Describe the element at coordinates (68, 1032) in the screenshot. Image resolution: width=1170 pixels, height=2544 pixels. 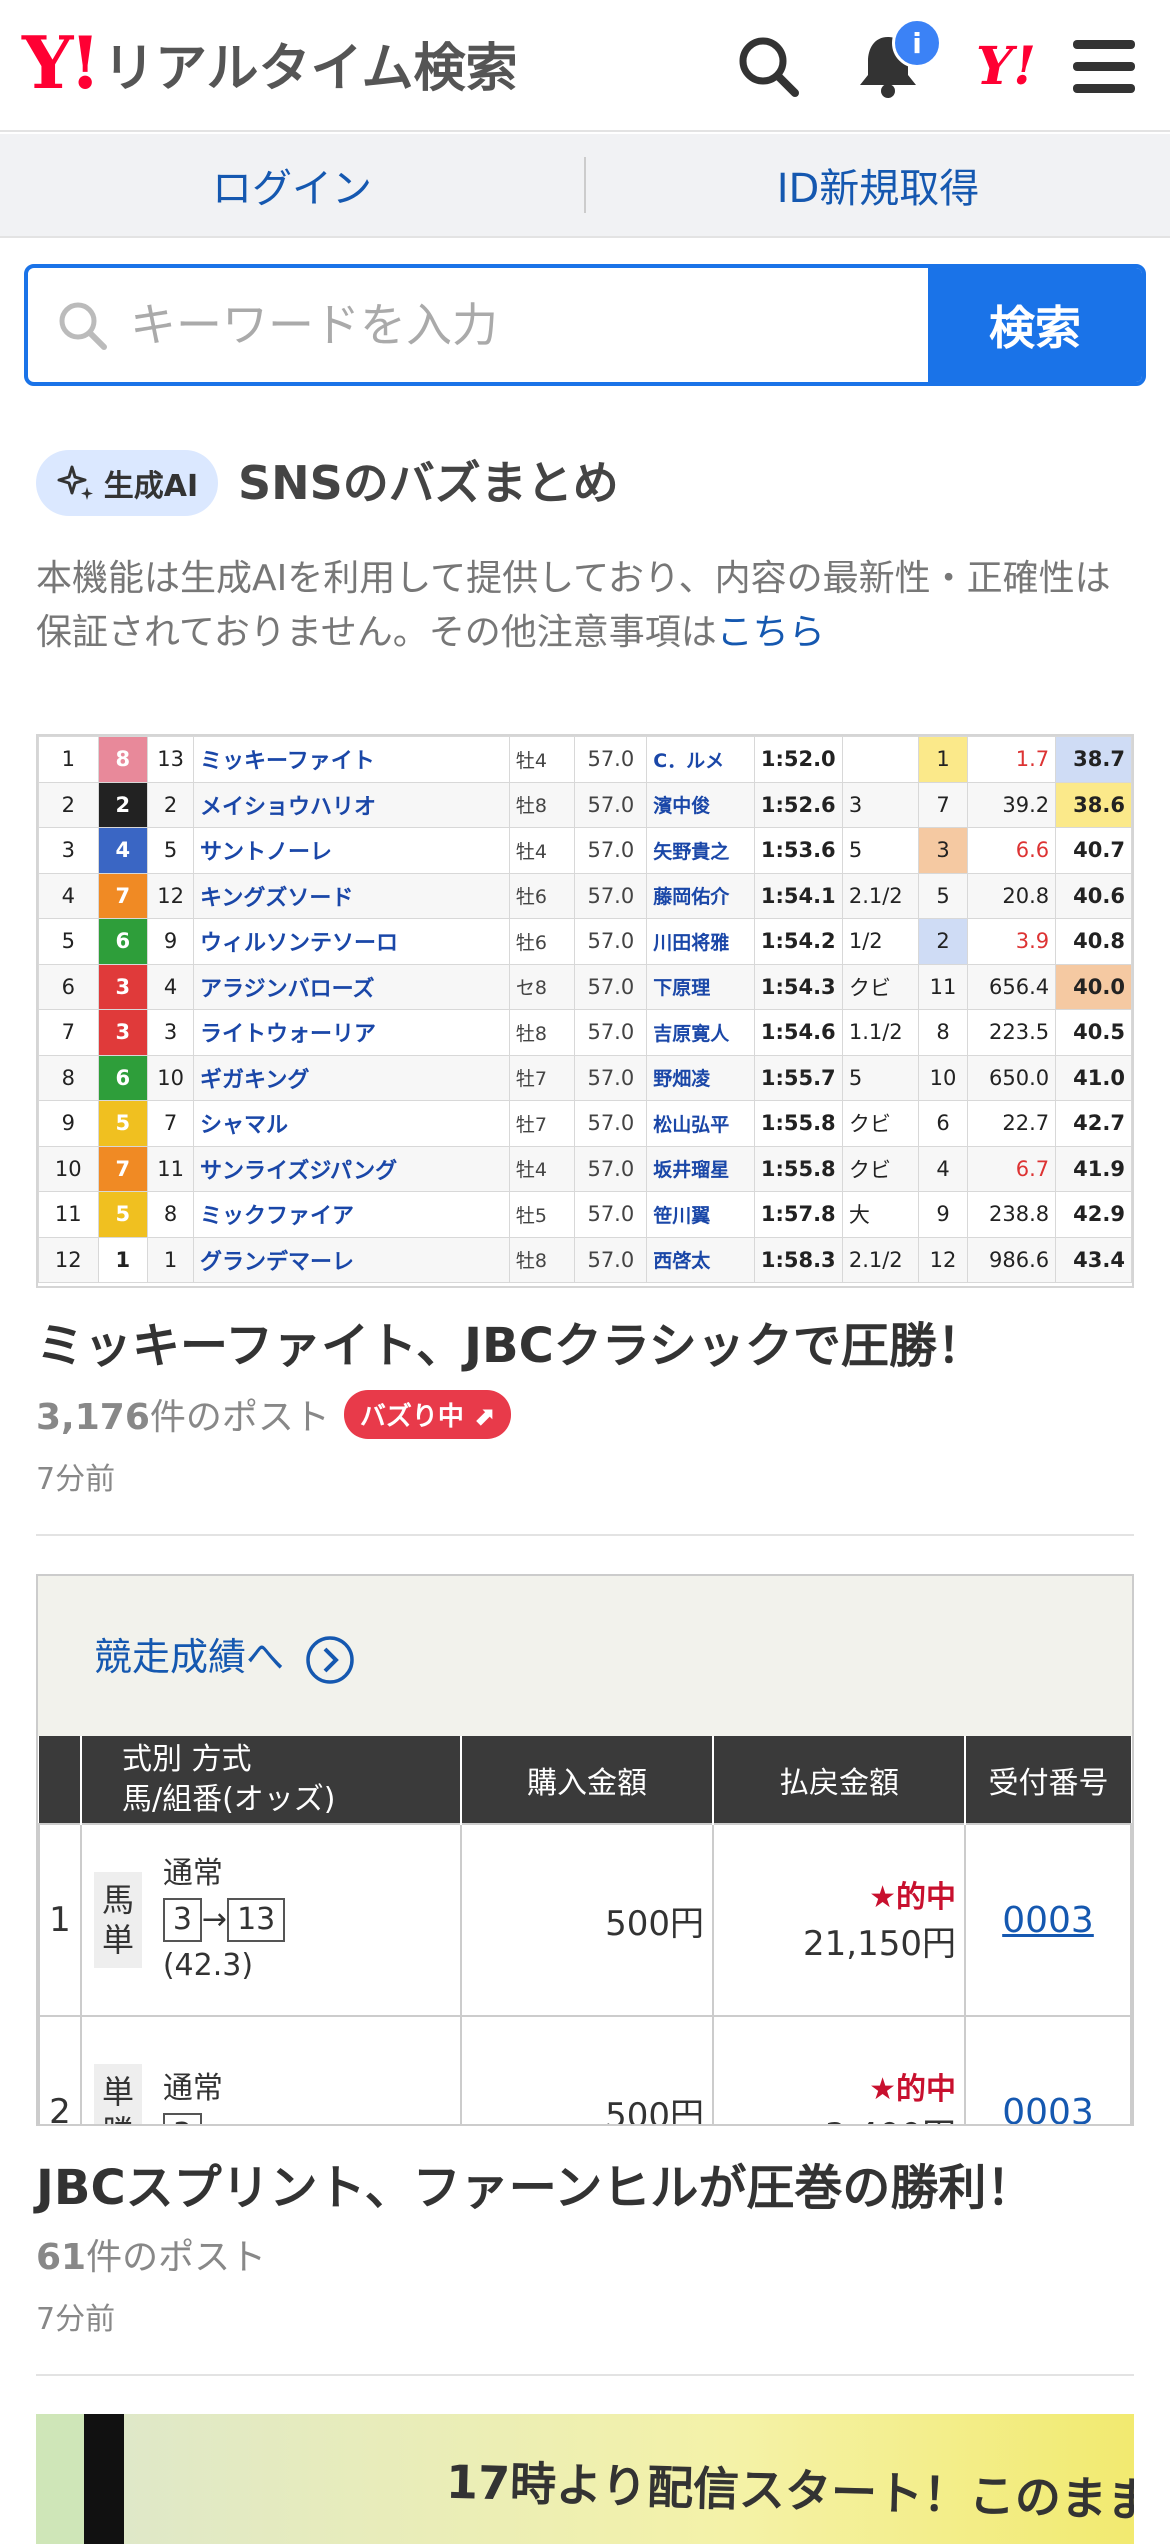
I see `rank-cell: 7` at that location.